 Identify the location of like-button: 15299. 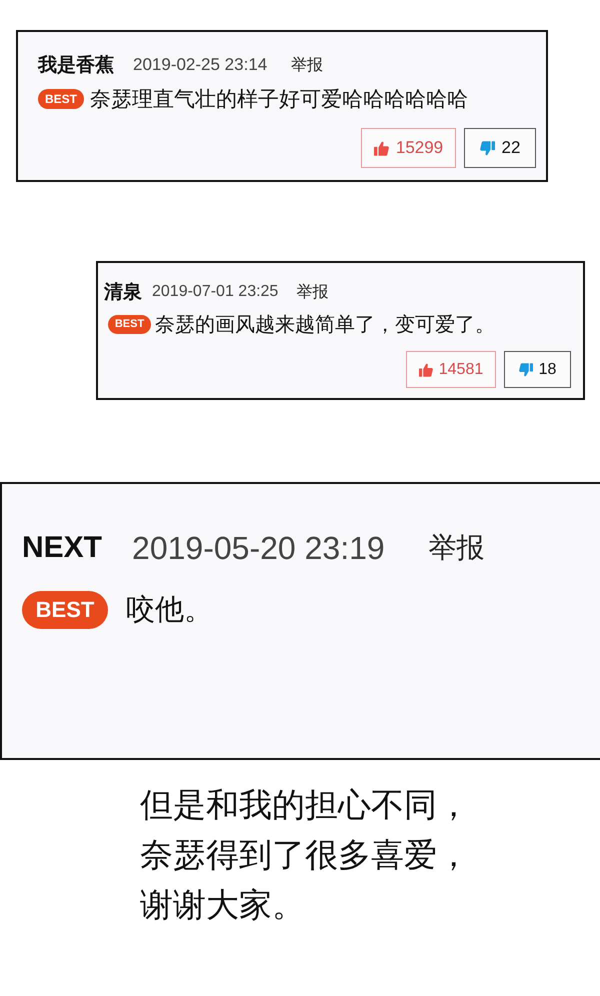
(408, 148).